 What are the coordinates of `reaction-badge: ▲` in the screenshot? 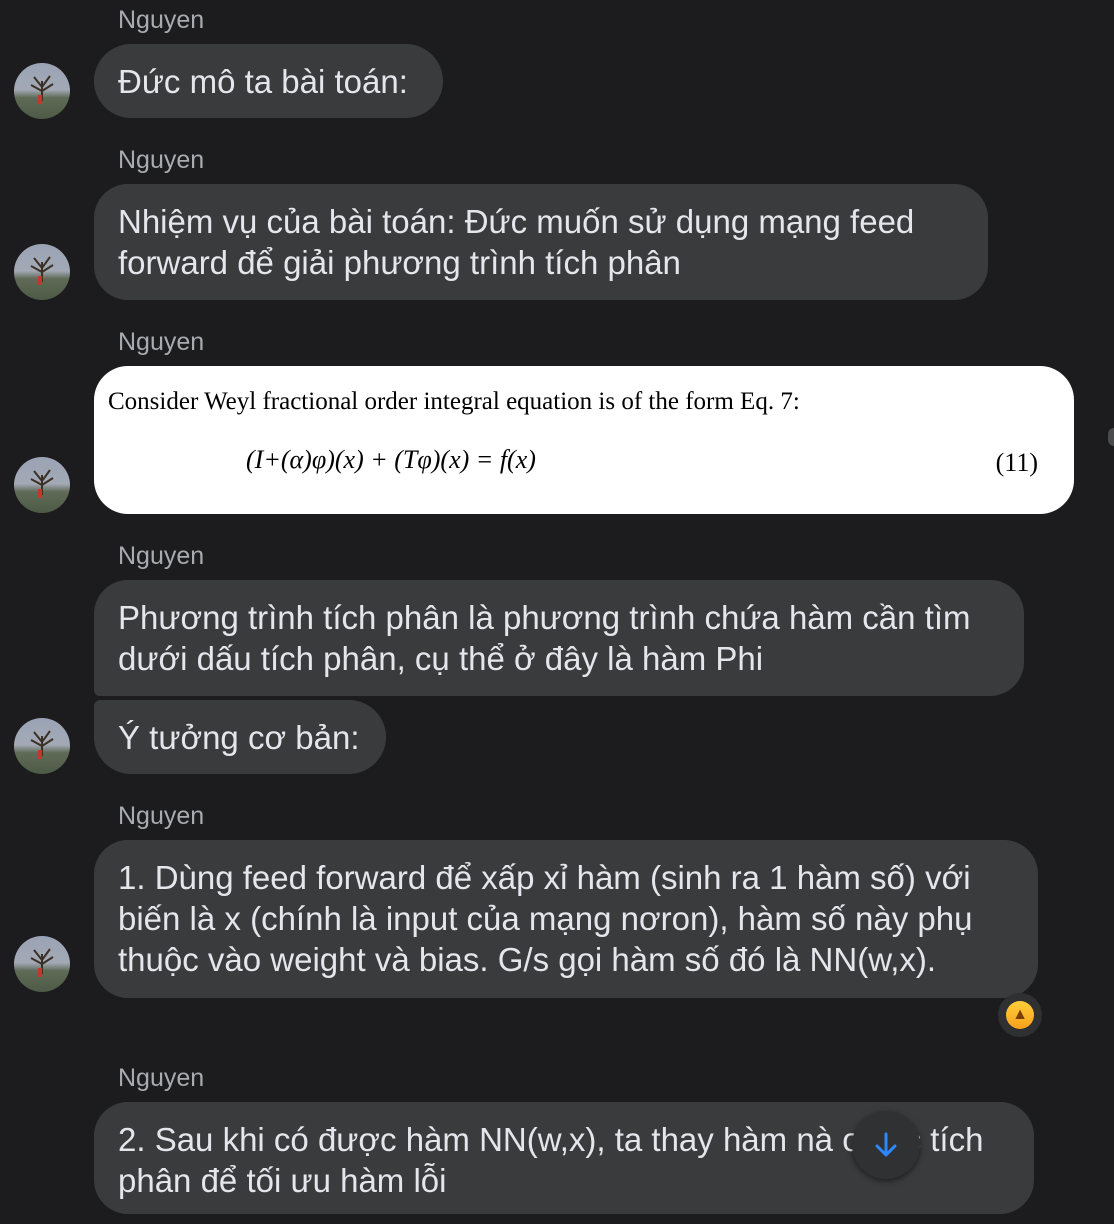 It's located at (1020, 1015).